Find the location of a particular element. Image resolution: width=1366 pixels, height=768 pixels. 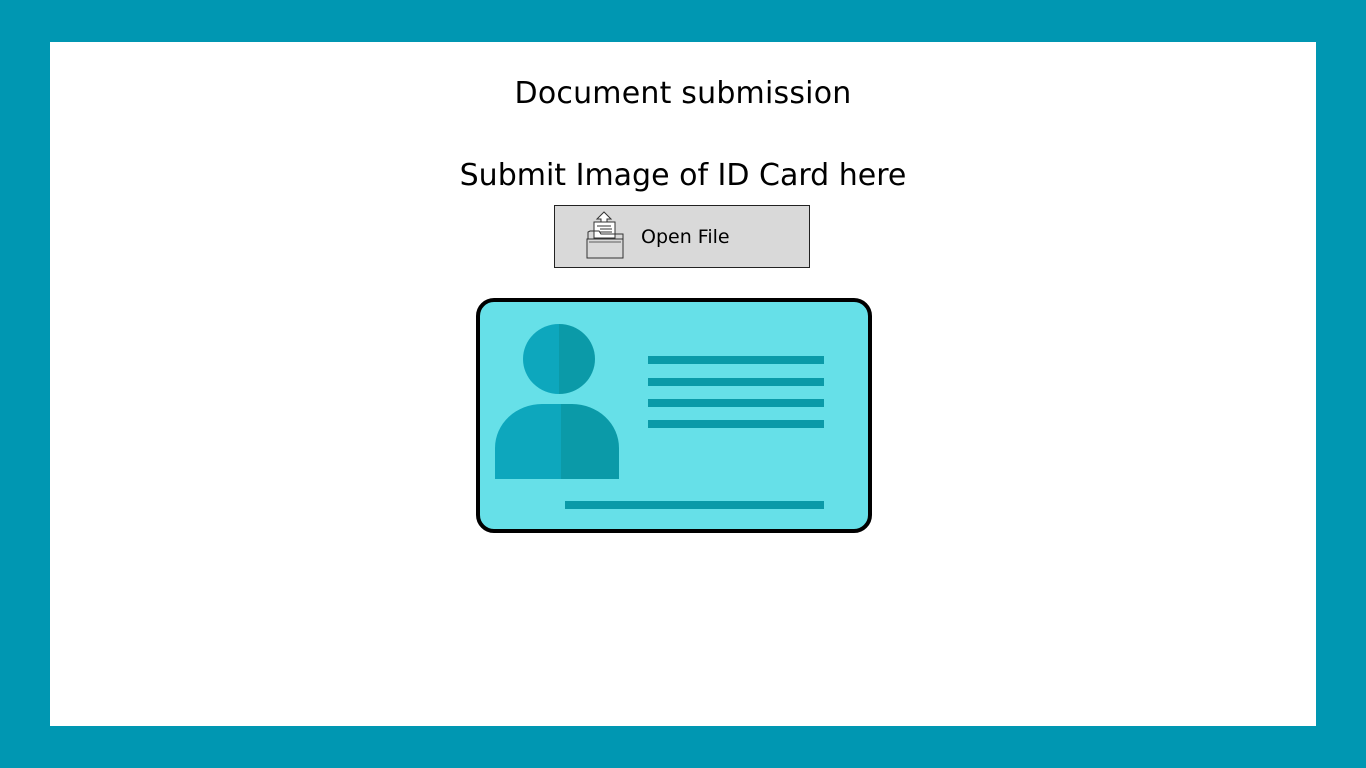

page-title: Document submission is located at coordinates (683, 93).